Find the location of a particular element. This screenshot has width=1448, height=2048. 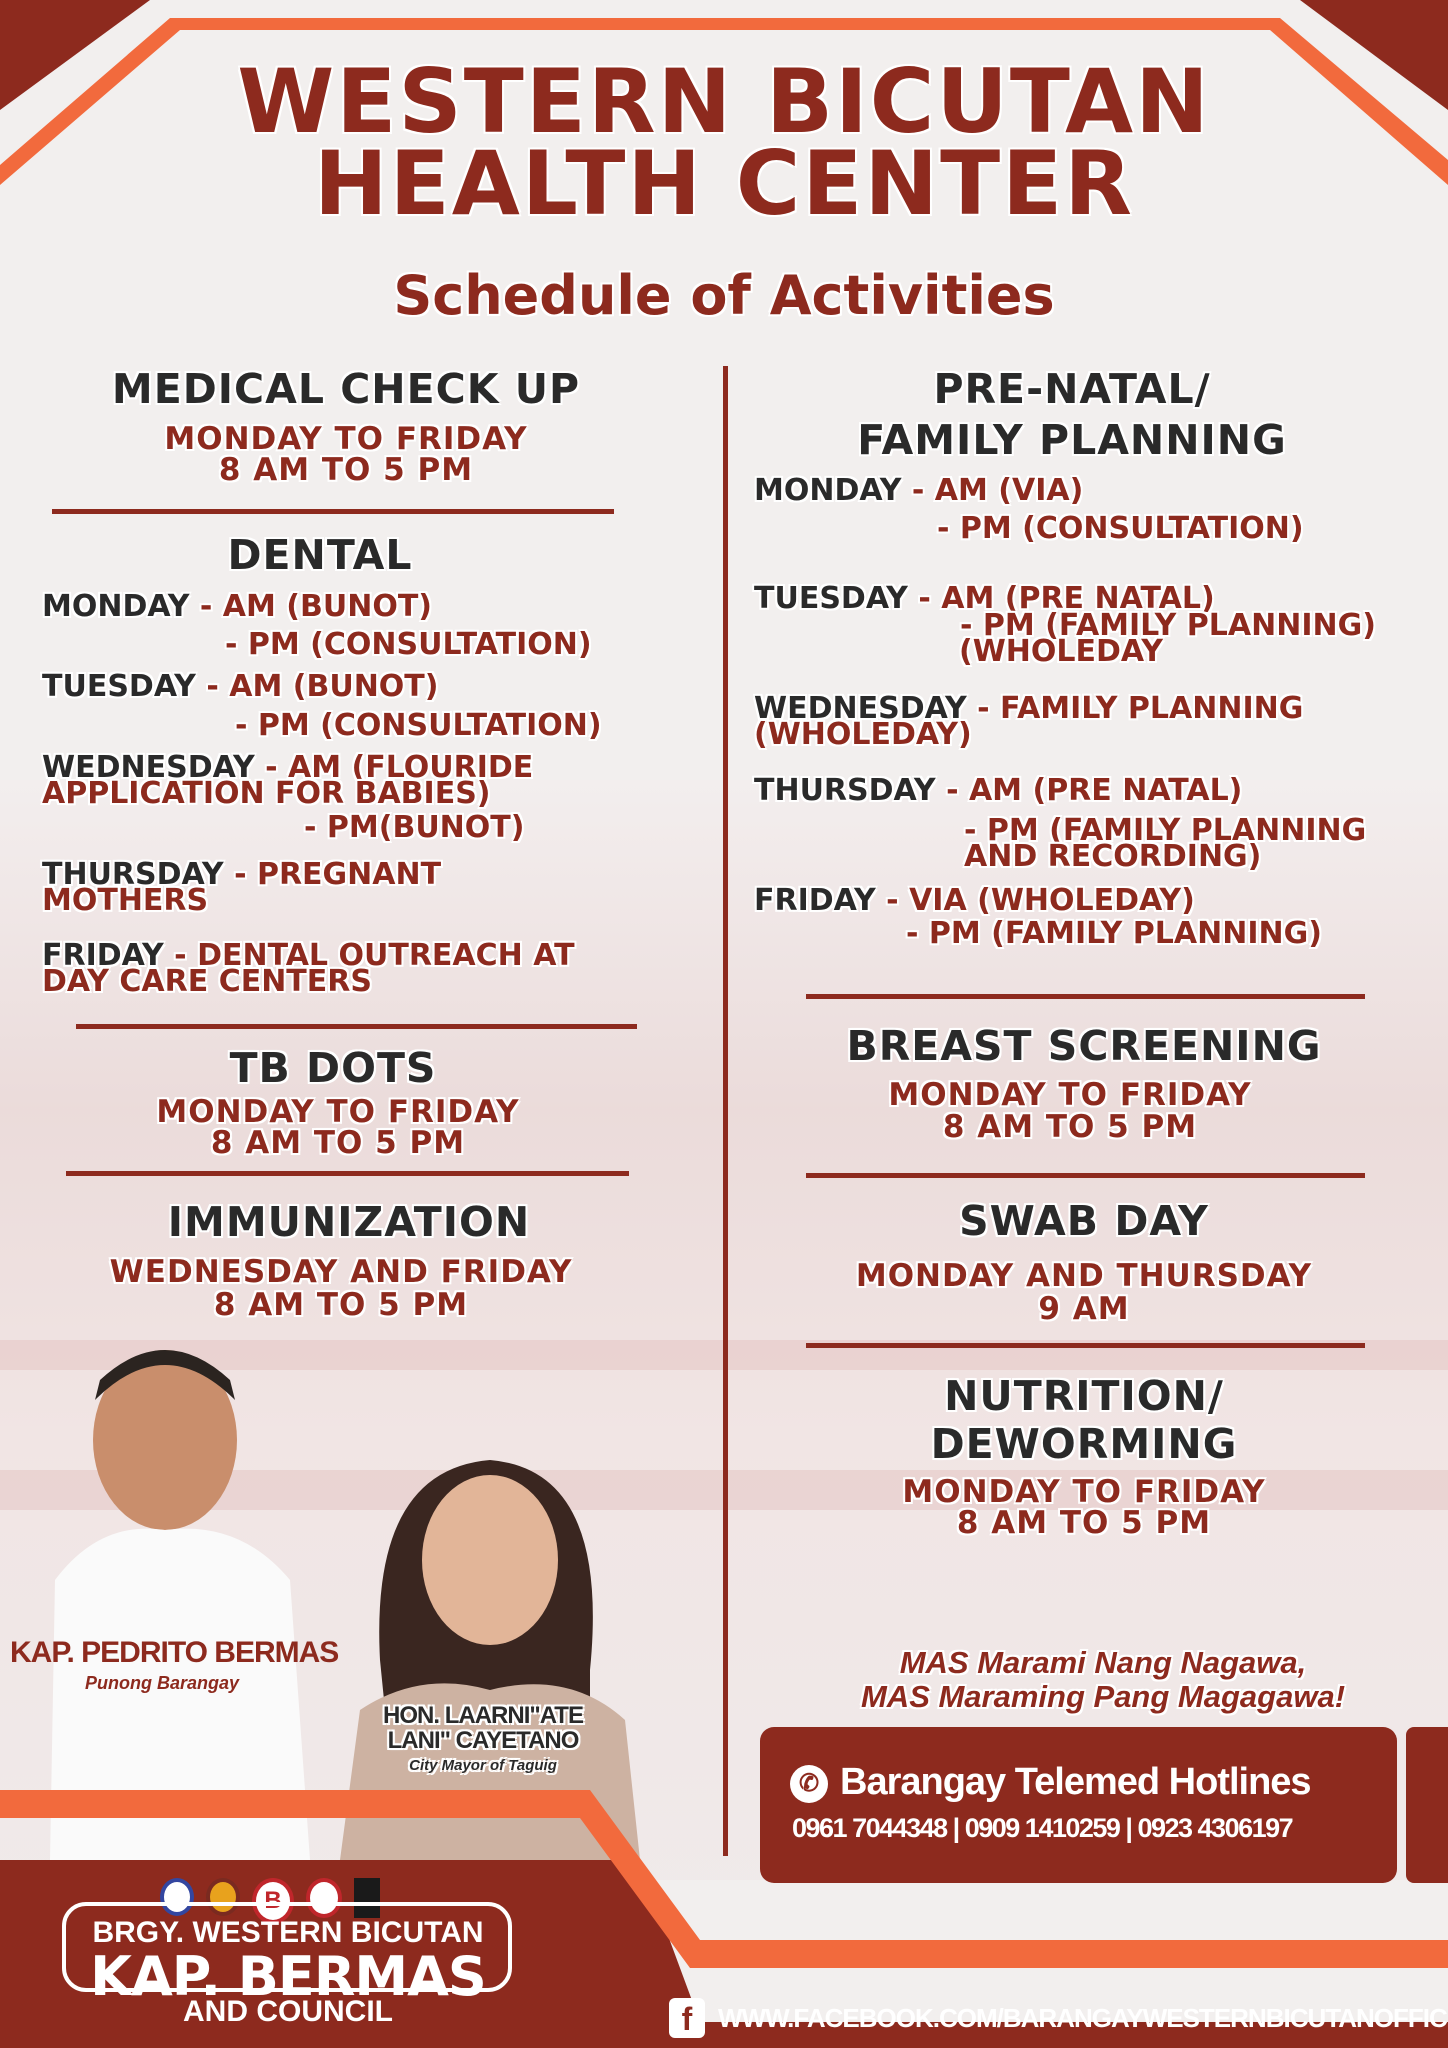

schedule-row: (WHOLEDAY) is located at coordinates (863, 735).